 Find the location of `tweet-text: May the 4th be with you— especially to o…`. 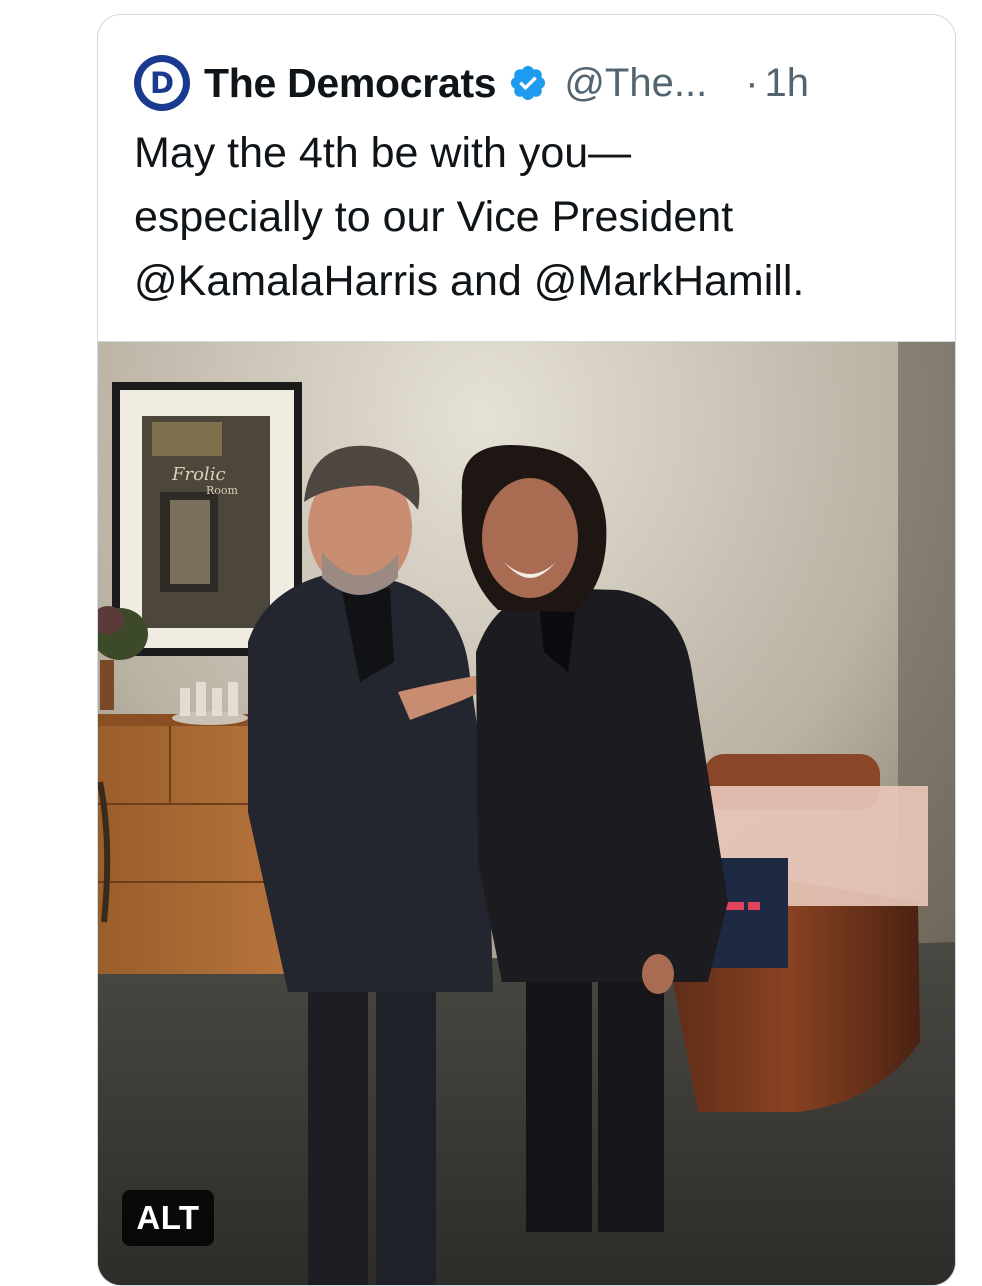

tweet-text: May the 4th be with you— especially to o… is located at coordinates (529, 217).